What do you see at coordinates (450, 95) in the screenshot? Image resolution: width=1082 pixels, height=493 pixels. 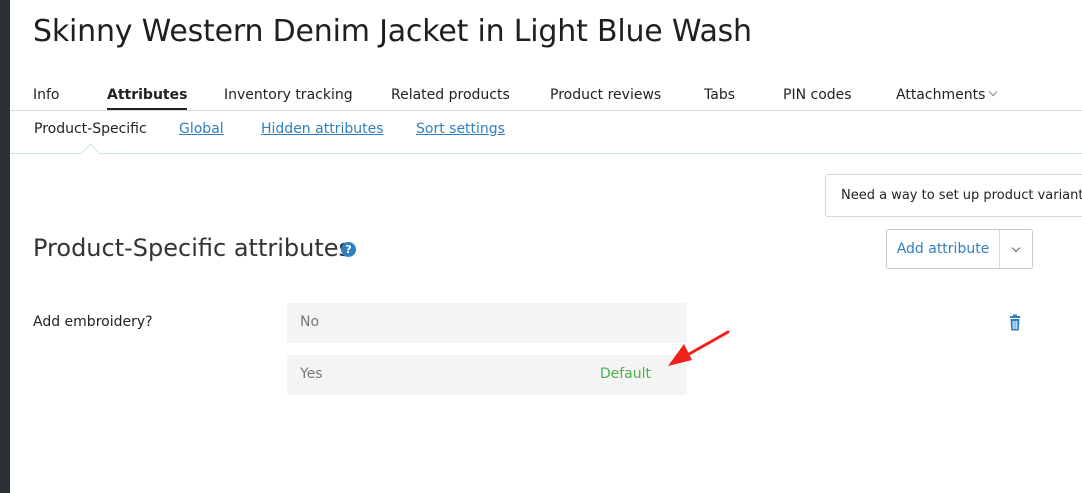 I see `tab-related-products: Related products` at bounding box center [450, 95].